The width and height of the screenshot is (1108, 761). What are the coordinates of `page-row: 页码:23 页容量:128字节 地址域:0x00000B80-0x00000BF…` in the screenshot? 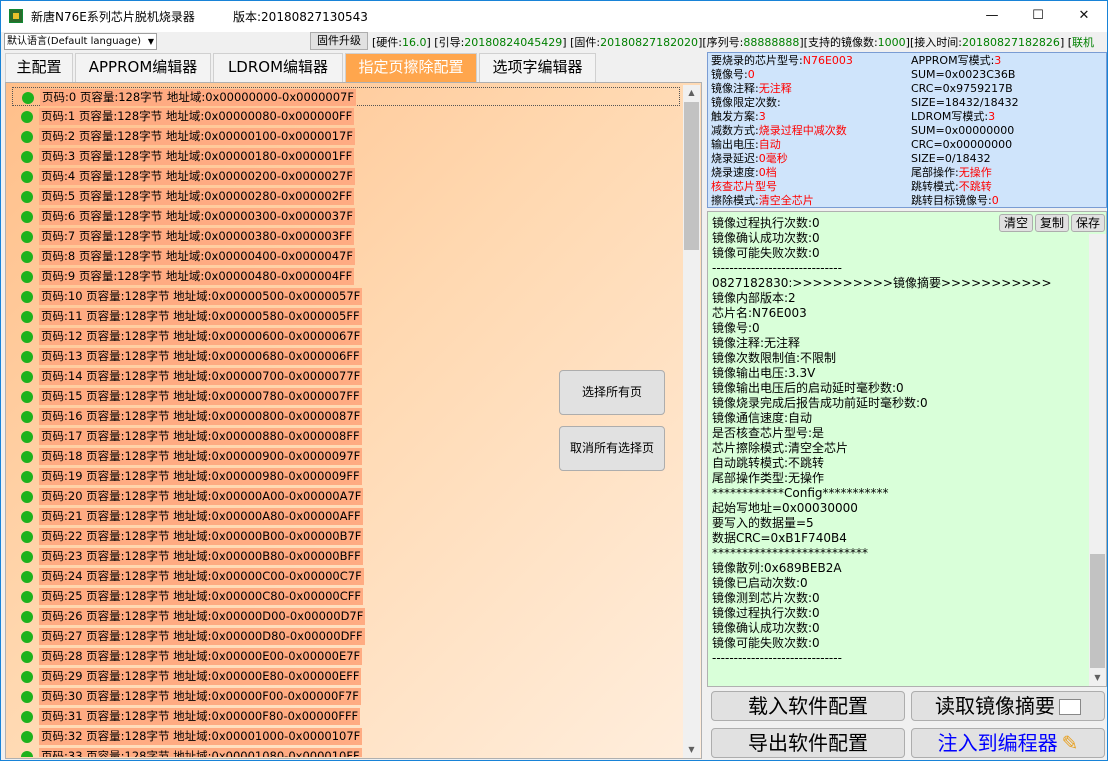 It's located at (346, 556).